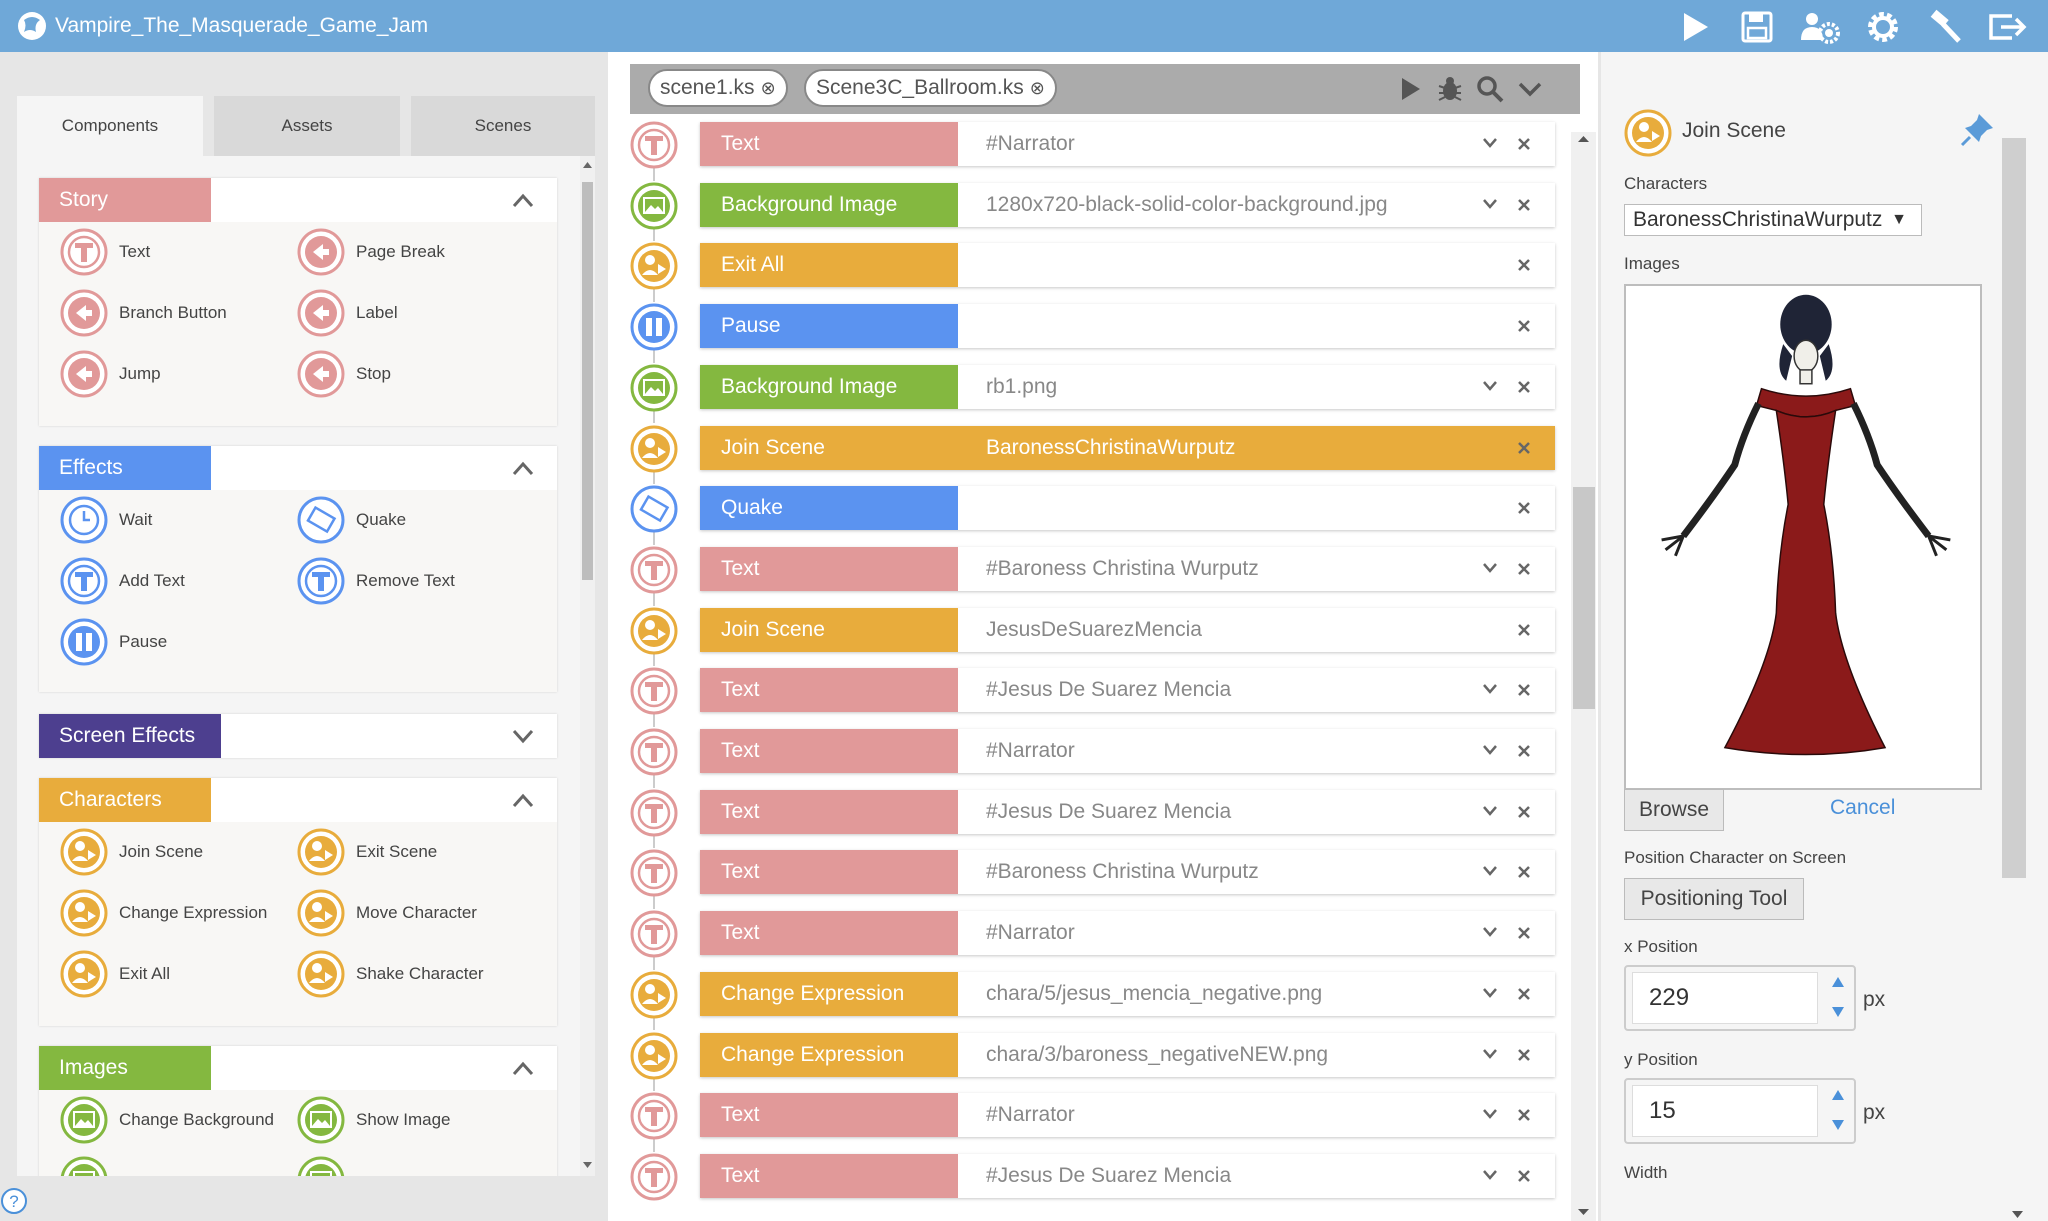 The image size is (2048, 1221). I want to click on y-position-input: 15, so click(1725, 1111).